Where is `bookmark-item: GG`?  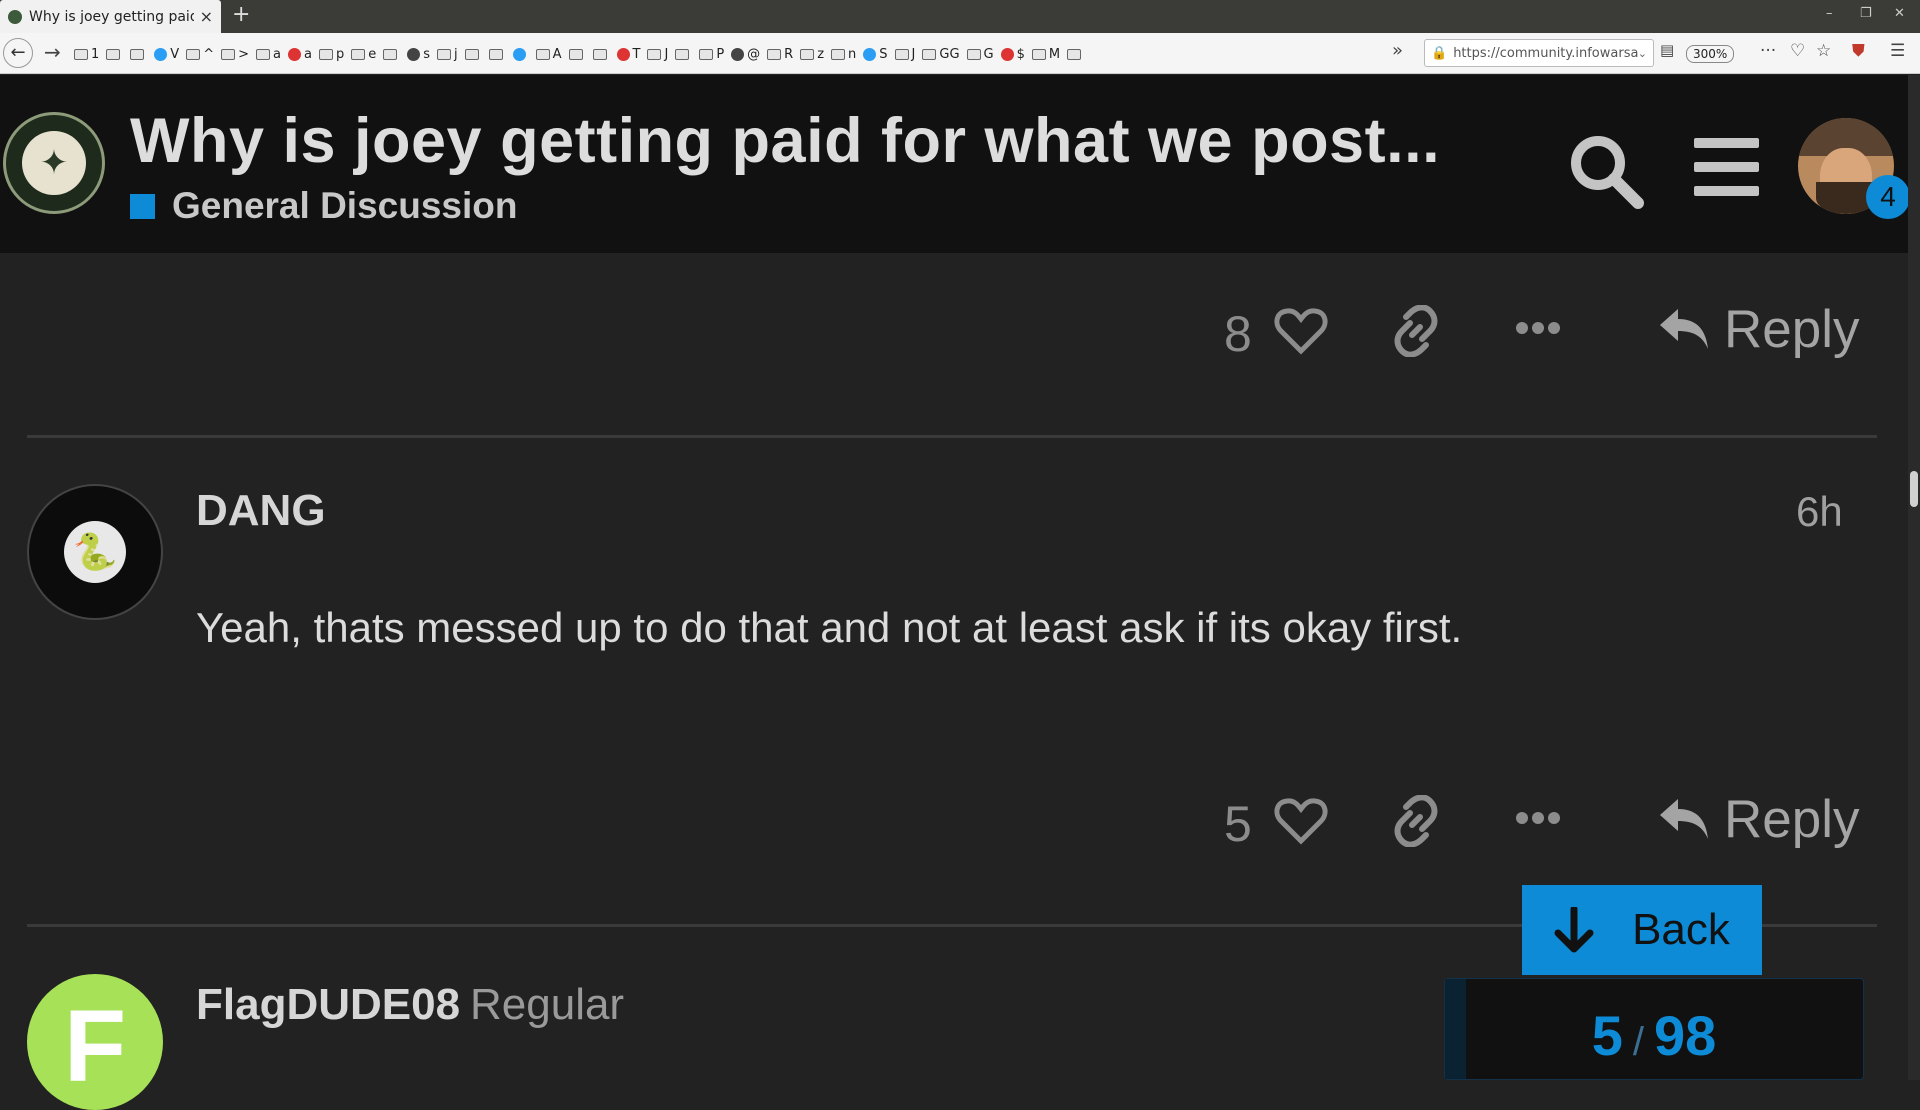 bookmark-item: GG is located at coordinates (941, 54).